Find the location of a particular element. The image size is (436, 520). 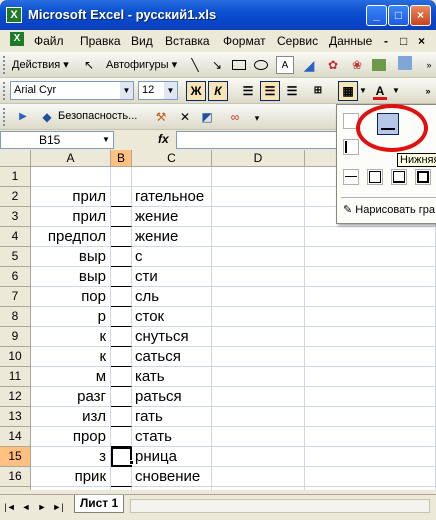

control-toolbox-icon: ⚒ is located at coordinates (161, 117).